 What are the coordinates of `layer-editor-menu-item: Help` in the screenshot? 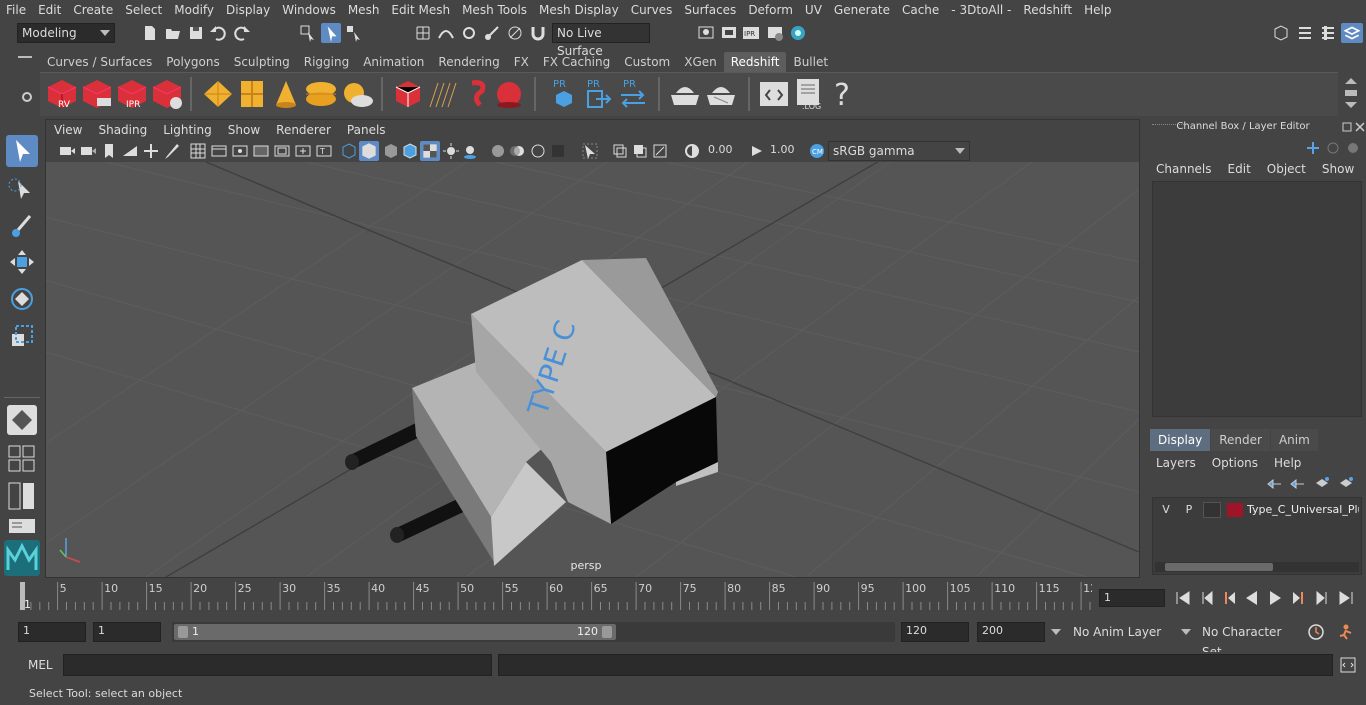 It's located at (1287, 463).